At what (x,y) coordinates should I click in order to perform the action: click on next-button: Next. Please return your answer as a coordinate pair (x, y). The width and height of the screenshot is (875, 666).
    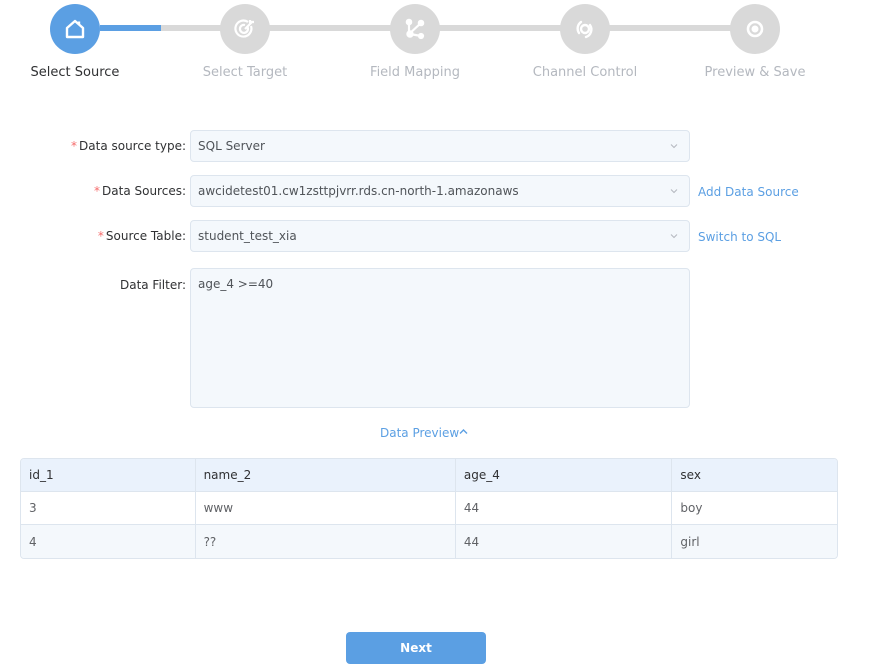
    Looking at the image, I should click on (416, 648).